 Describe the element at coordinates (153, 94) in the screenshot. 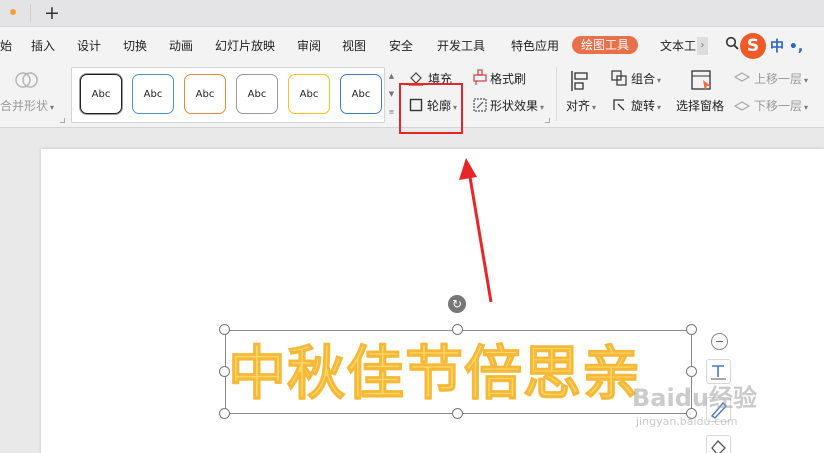

I see `style-swatch-blue: Abc` at that location.